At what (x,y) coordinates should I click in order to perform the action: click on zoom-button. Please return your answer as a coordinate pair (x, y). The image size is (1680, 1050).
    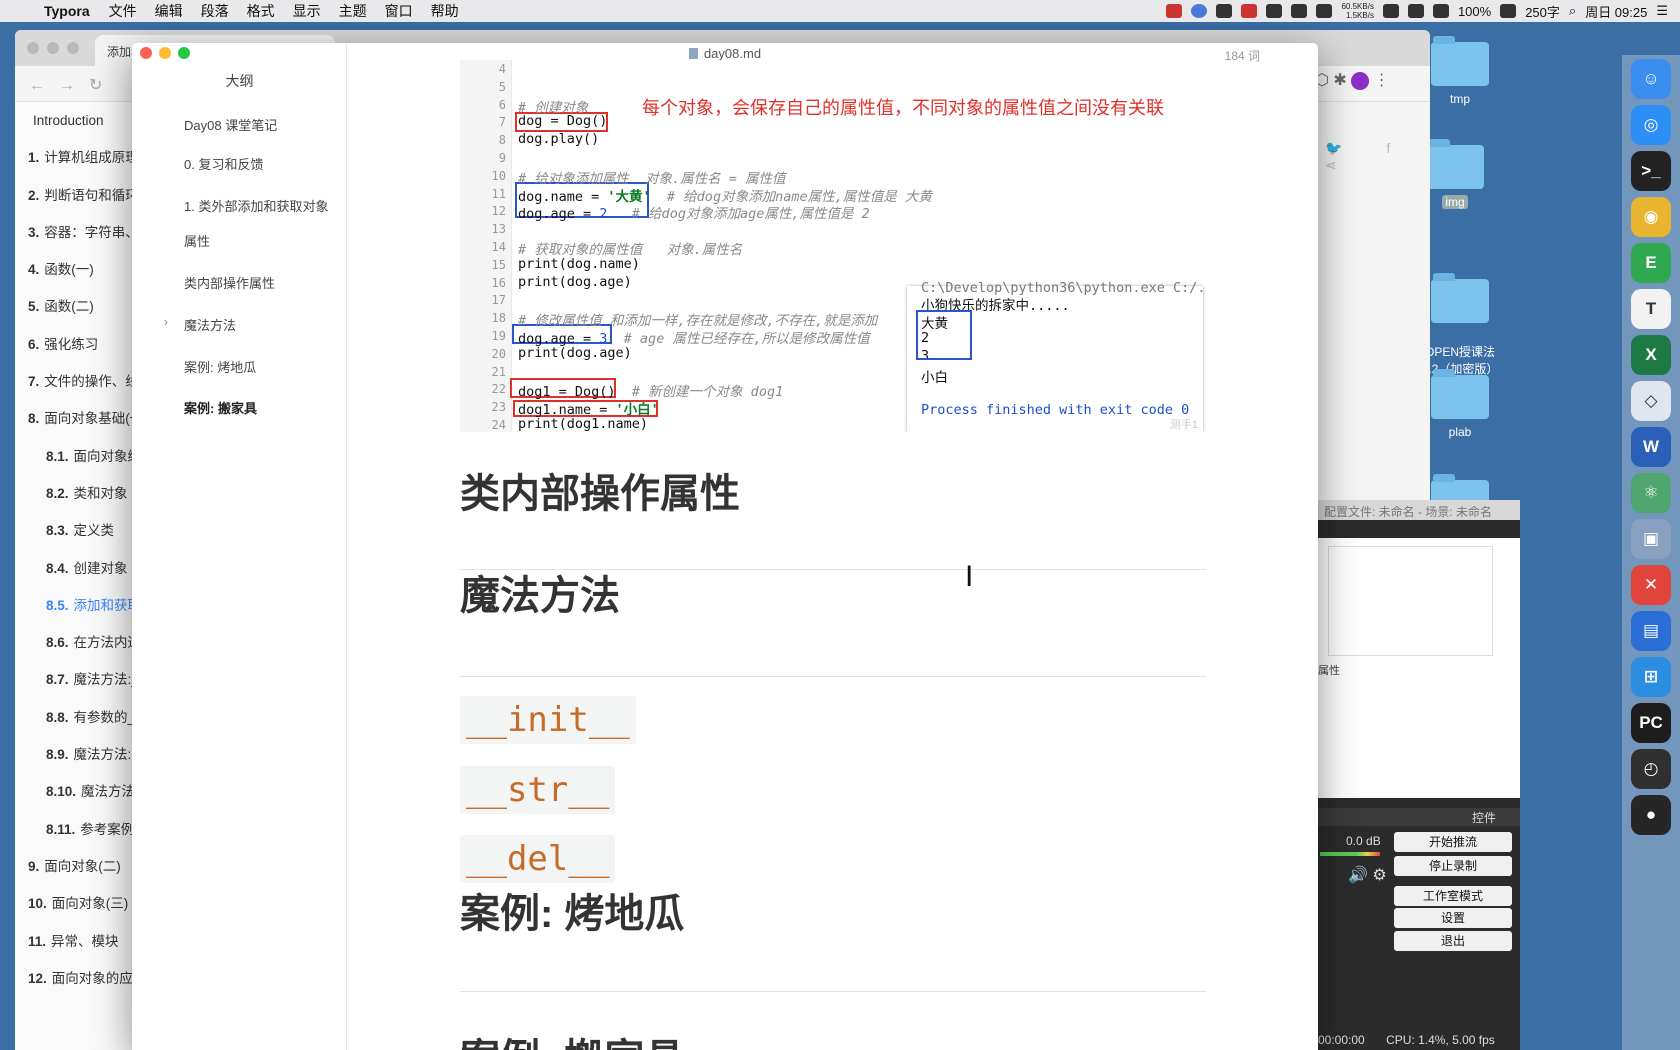
    Looking at the image, I should click on (184, 53).